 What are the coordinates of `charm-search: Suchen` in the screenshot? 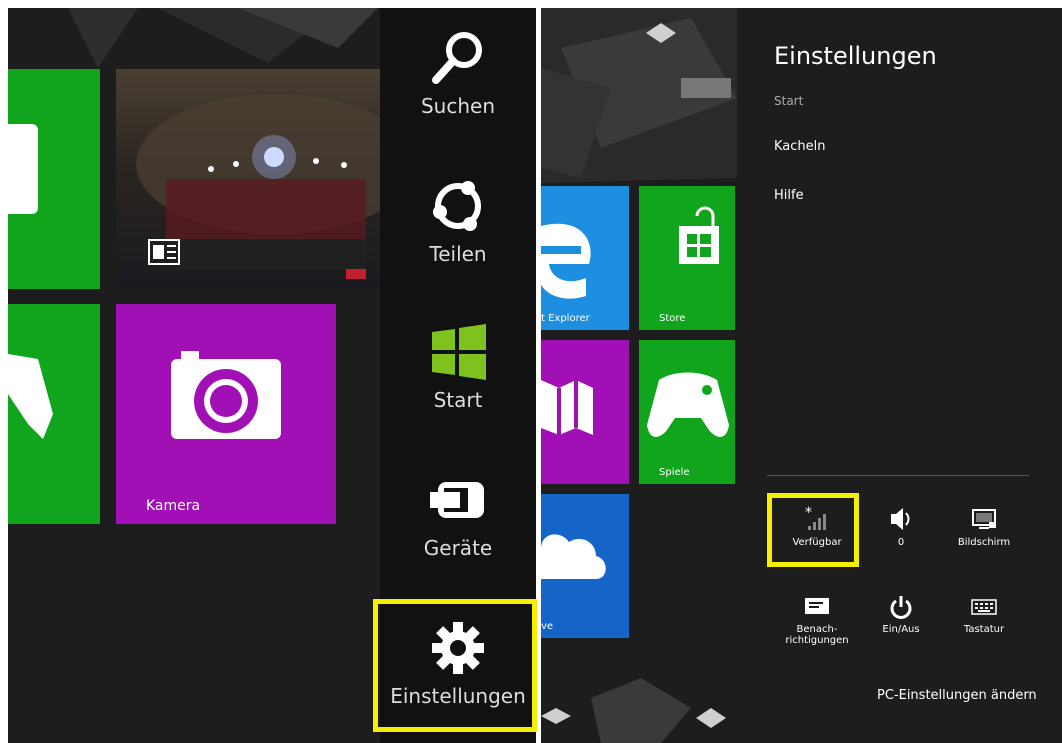 It's located at (458, 73).